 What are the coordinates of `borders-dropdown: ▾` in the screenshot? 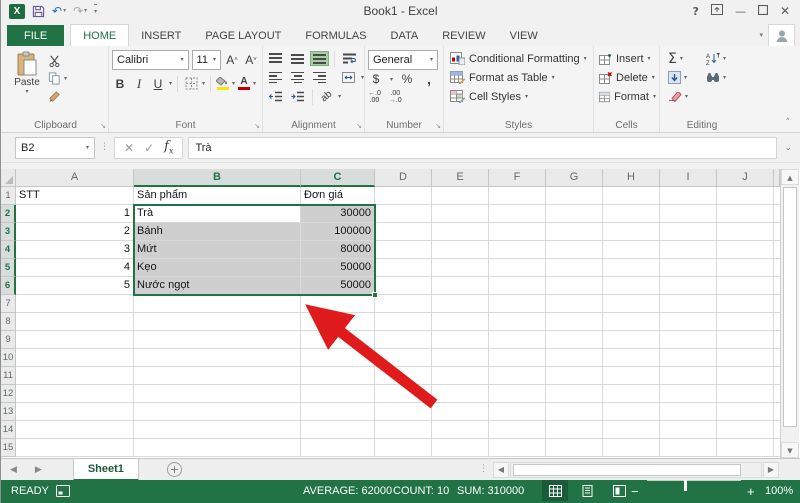 It's located at (203, 83).